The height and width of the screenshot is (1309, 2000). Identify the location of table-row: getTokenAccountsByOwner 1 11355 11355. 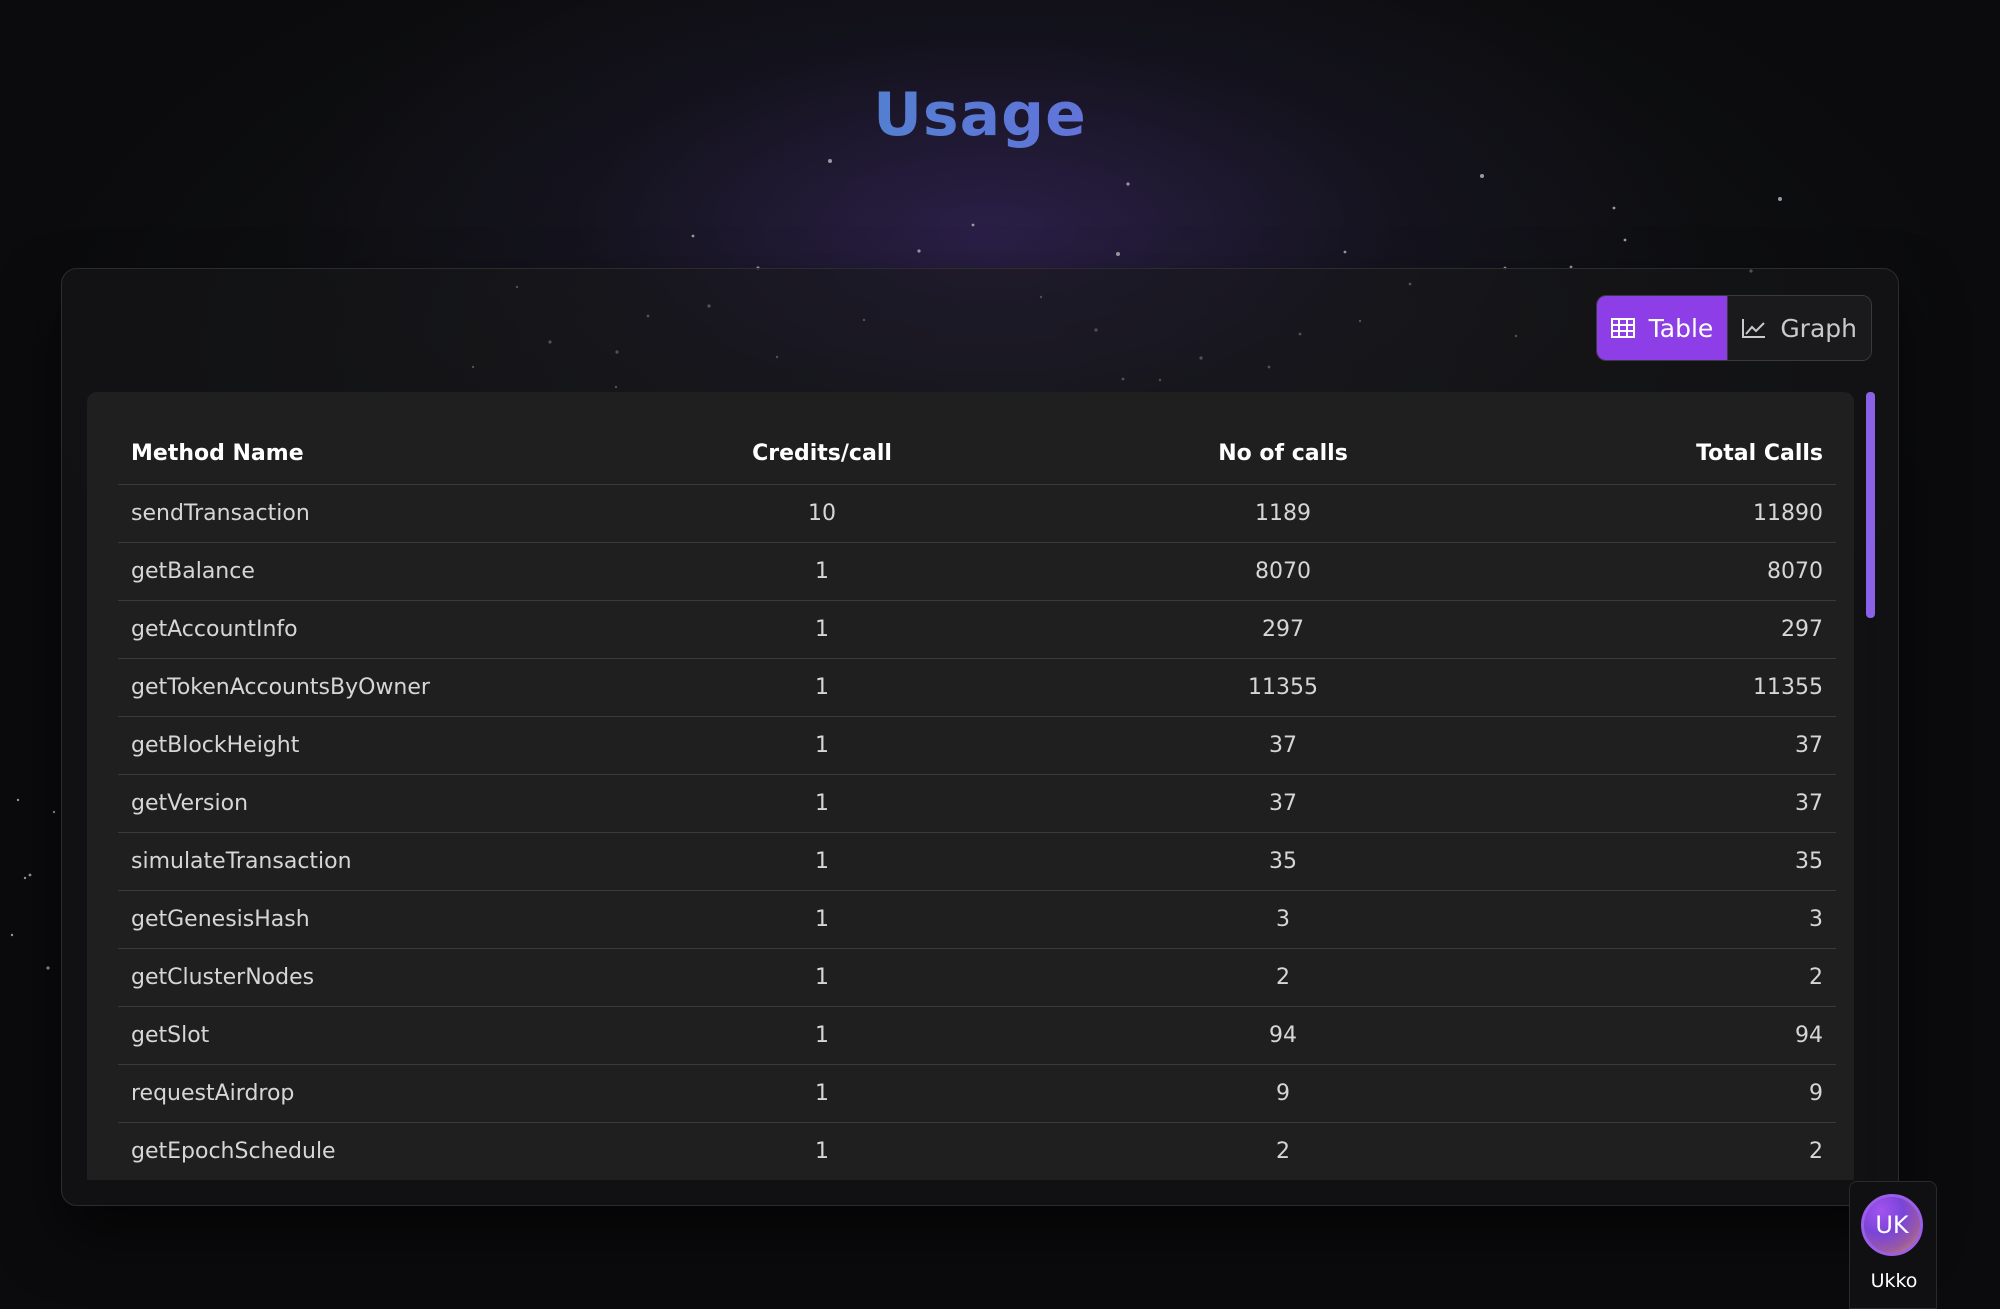
(977, 687).